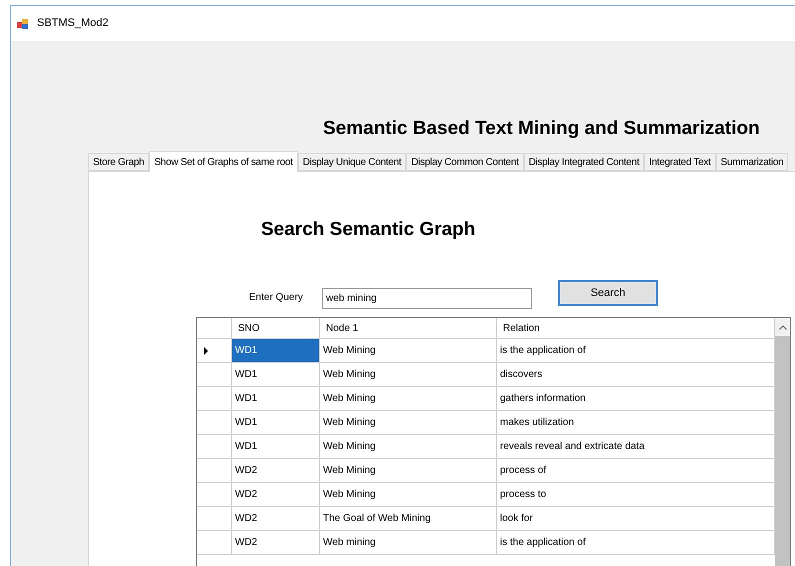 The width and height of the screenshot is (795, 566). I want to click on table-cell: The Goal of Web Mining, so click(408, 518).